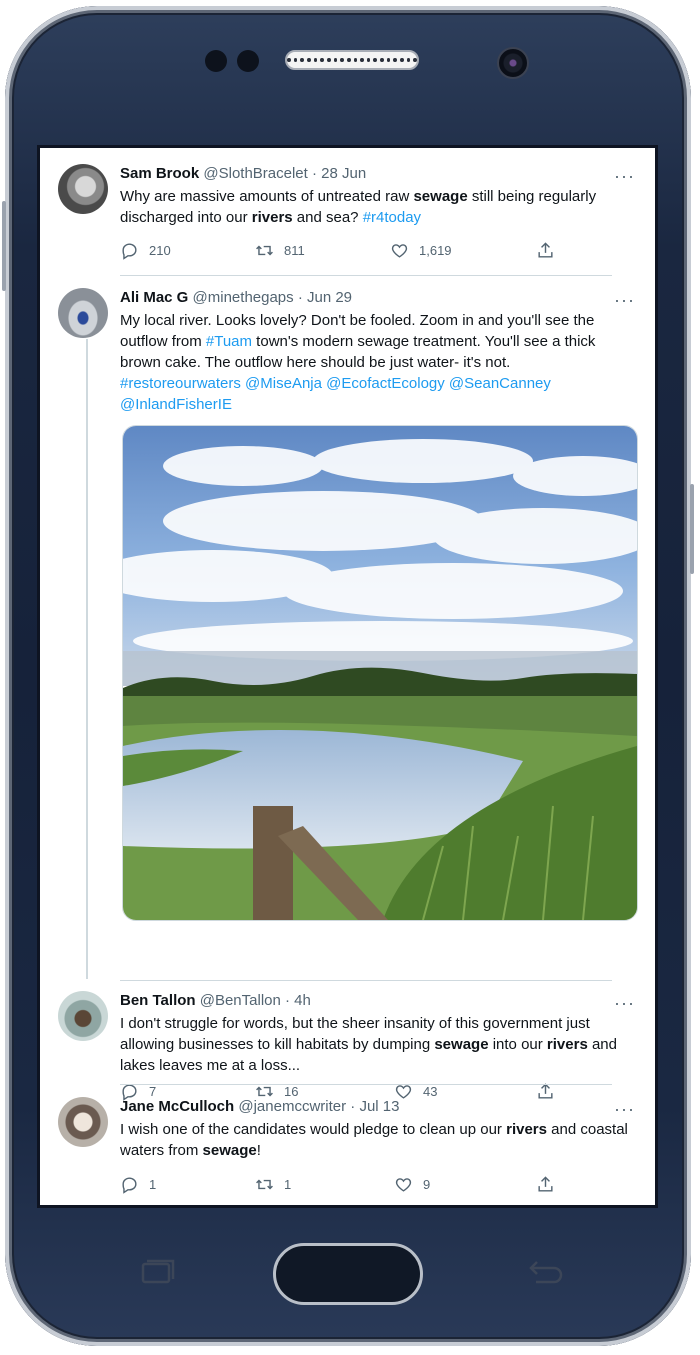 This screenshot has width=700, height=1355. Describe the element at coordinates (513, 63) in the screenshot. I see `front-camera` at that location.